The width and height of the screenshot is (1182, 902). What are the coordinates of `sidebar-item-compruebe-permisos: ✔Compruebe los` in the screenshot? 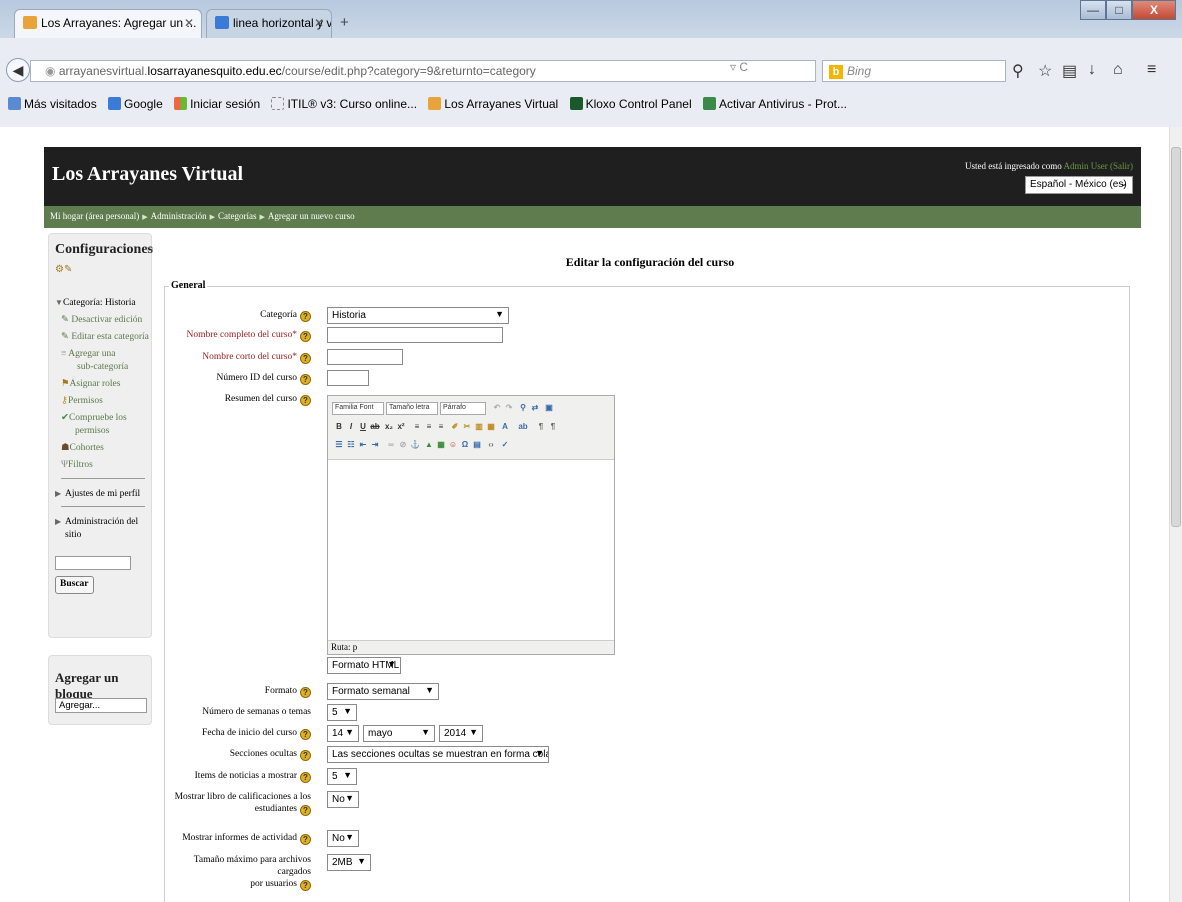 It's located at (94, 418).